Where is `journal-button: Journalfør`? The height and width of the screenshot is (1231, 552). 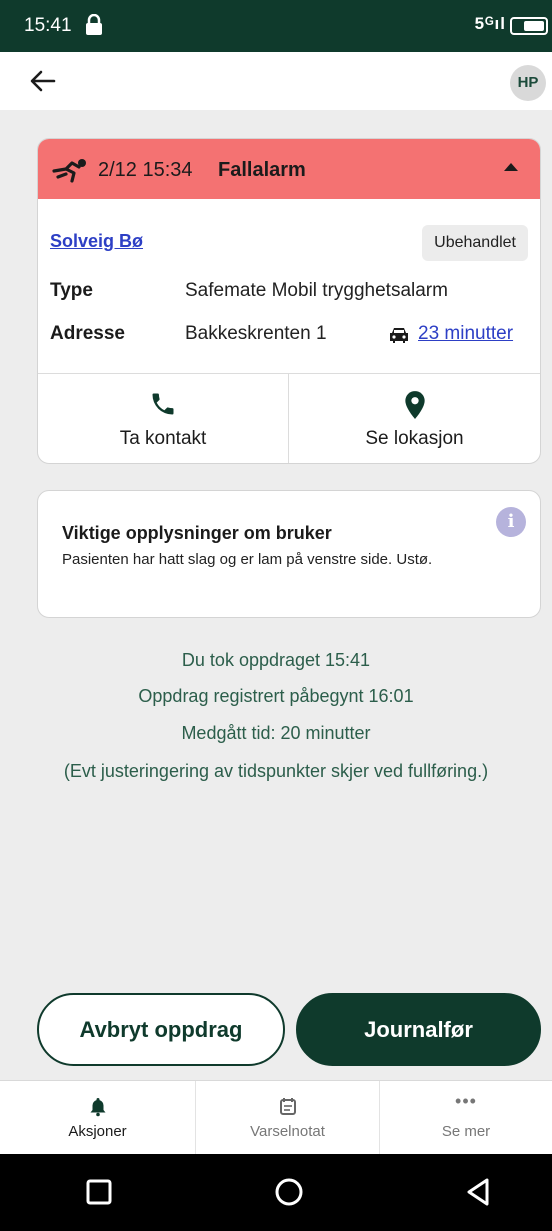
journal-button: Journalfør is located at coordinates (418, 1029).